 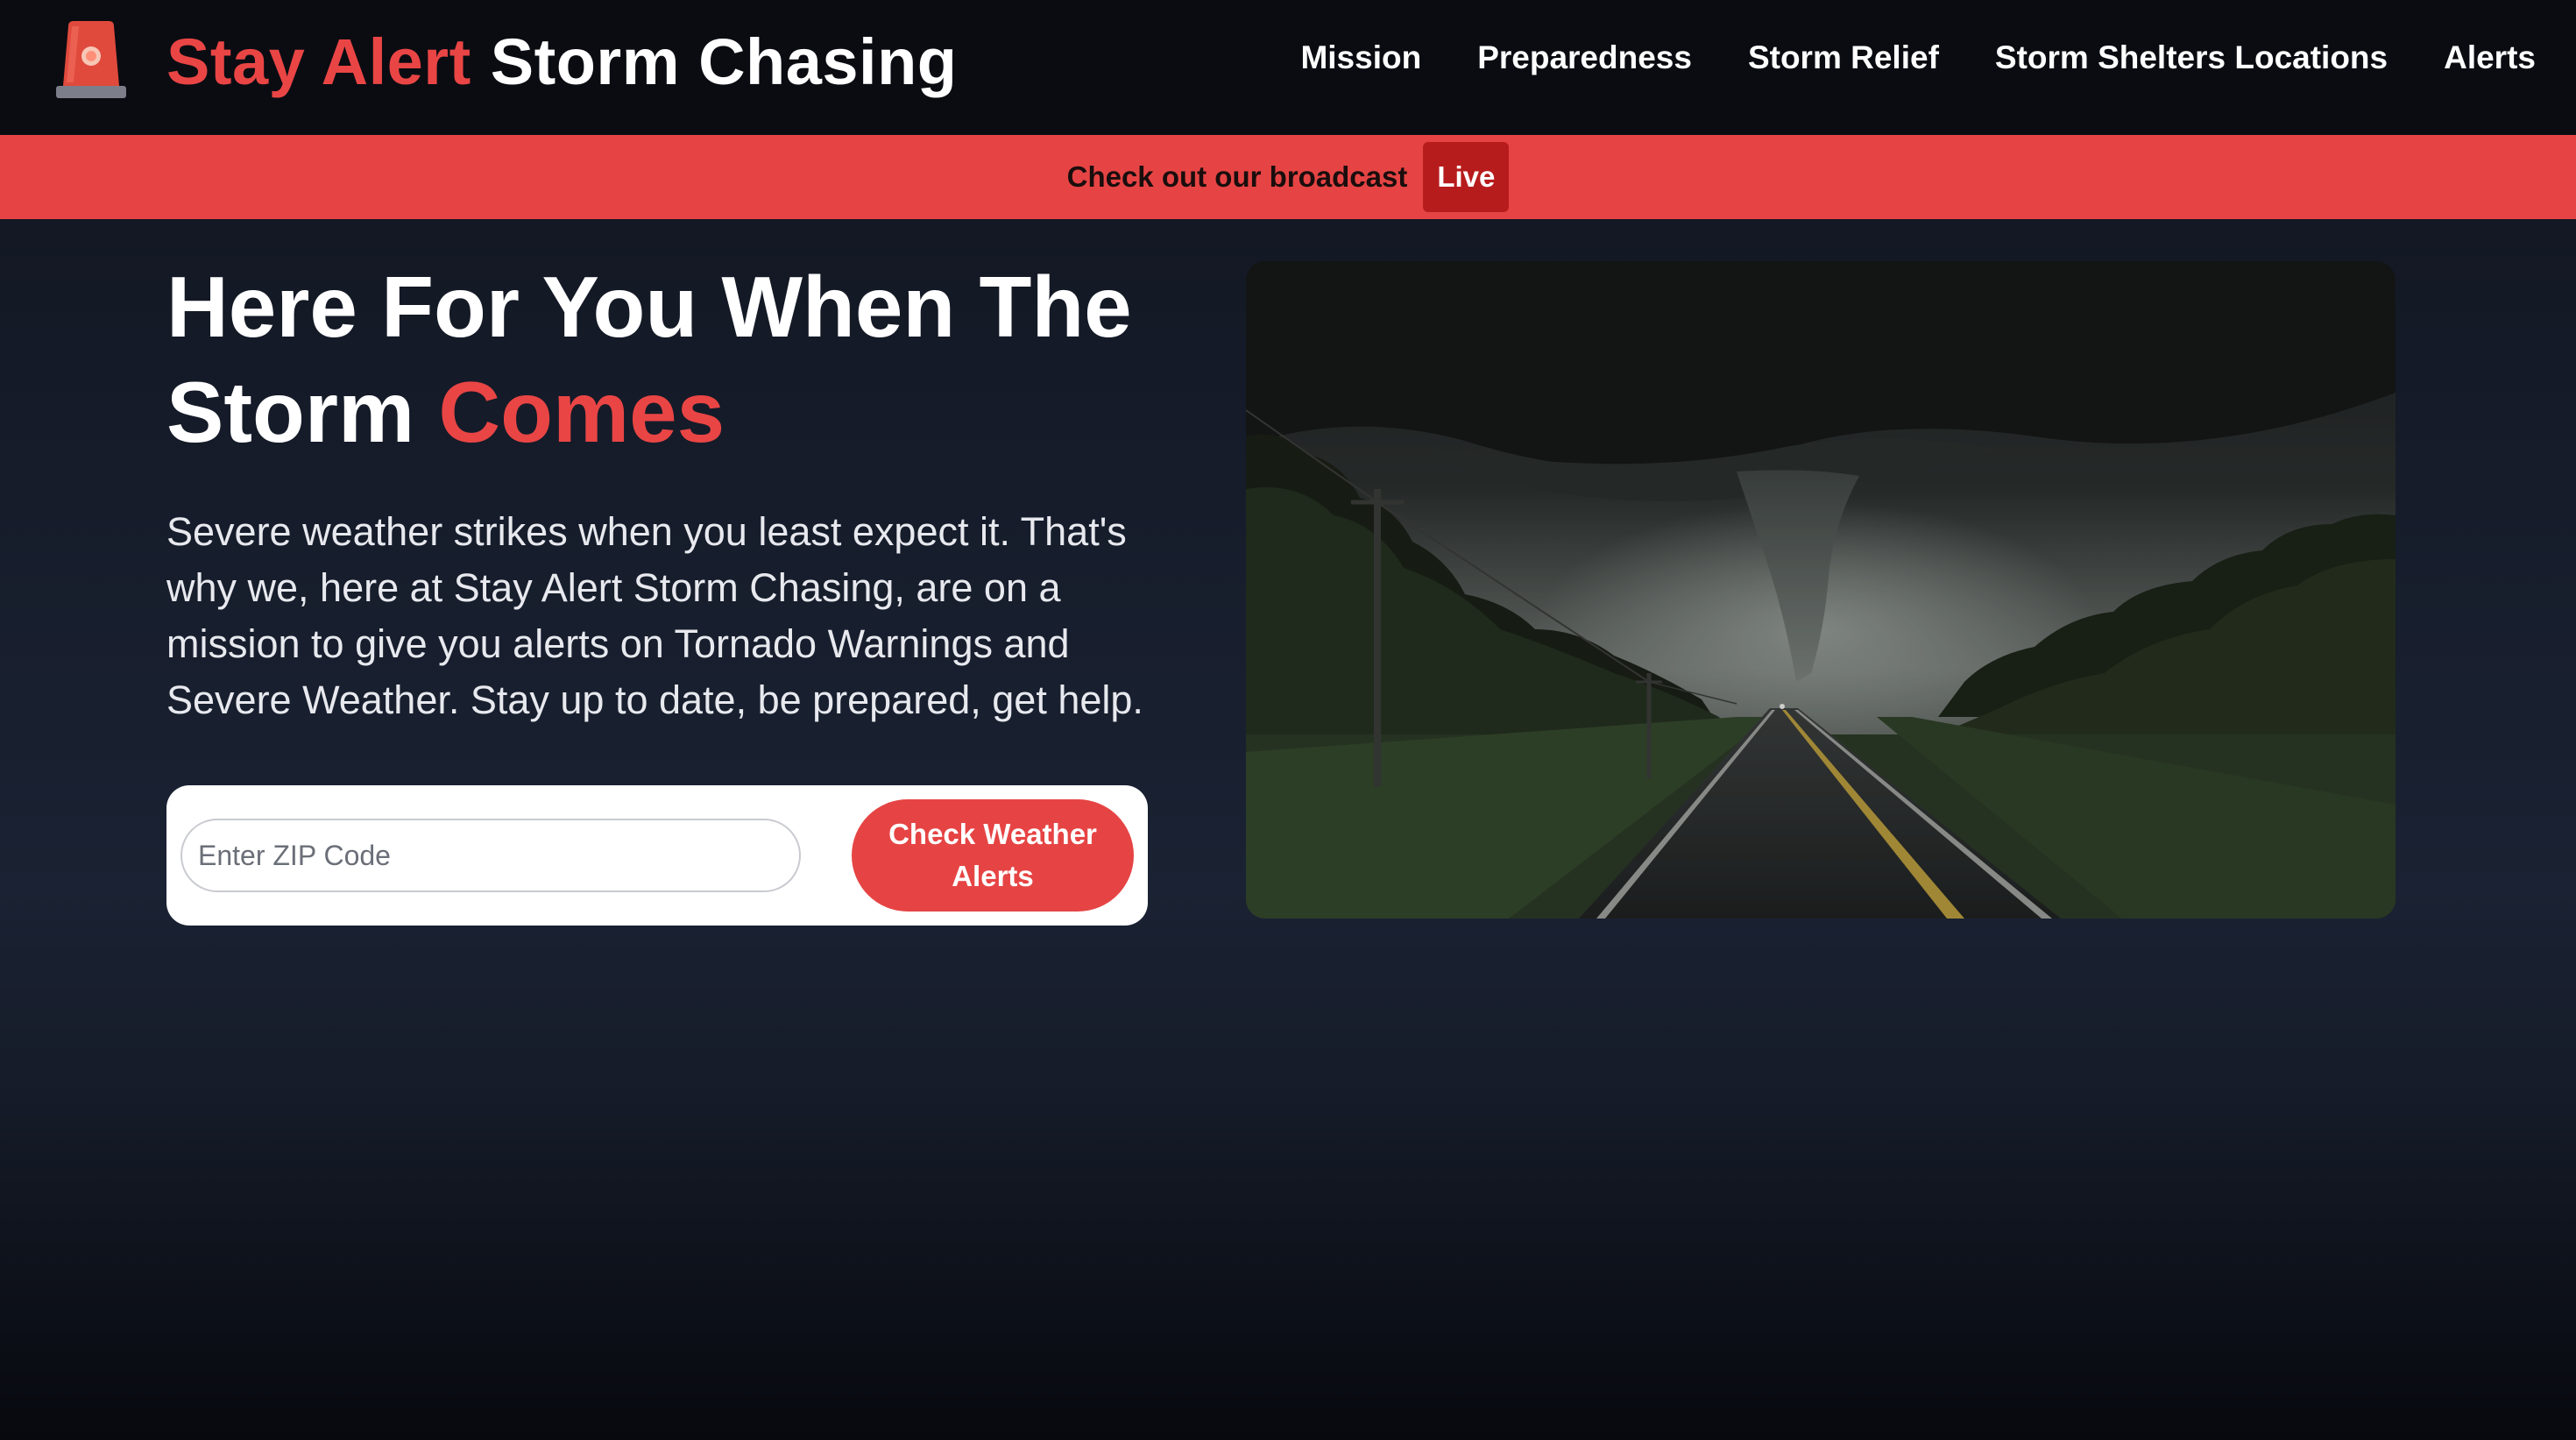 I want to click on broadcast-banner: Check out our broadcast Live, so click(x=1288, y=177).